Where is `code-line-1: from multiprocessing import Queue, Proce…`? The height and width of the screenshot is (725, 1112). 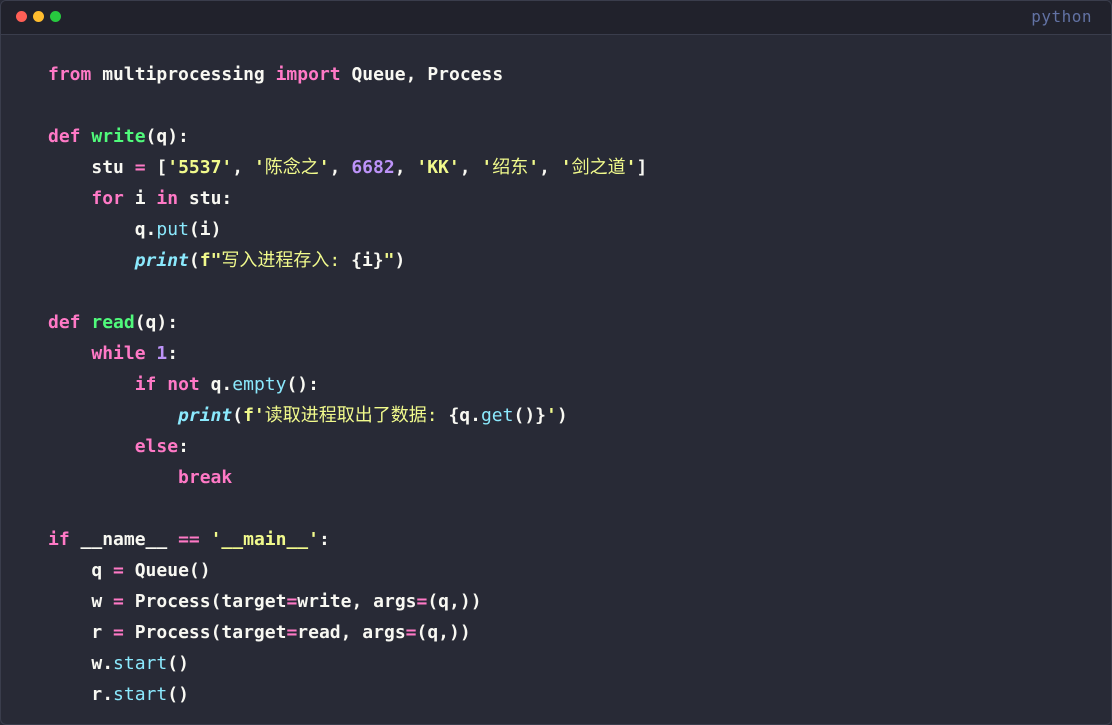 code-line-1: from multiprocessing import Queue, Proce… is located at coordinates (347, 74).